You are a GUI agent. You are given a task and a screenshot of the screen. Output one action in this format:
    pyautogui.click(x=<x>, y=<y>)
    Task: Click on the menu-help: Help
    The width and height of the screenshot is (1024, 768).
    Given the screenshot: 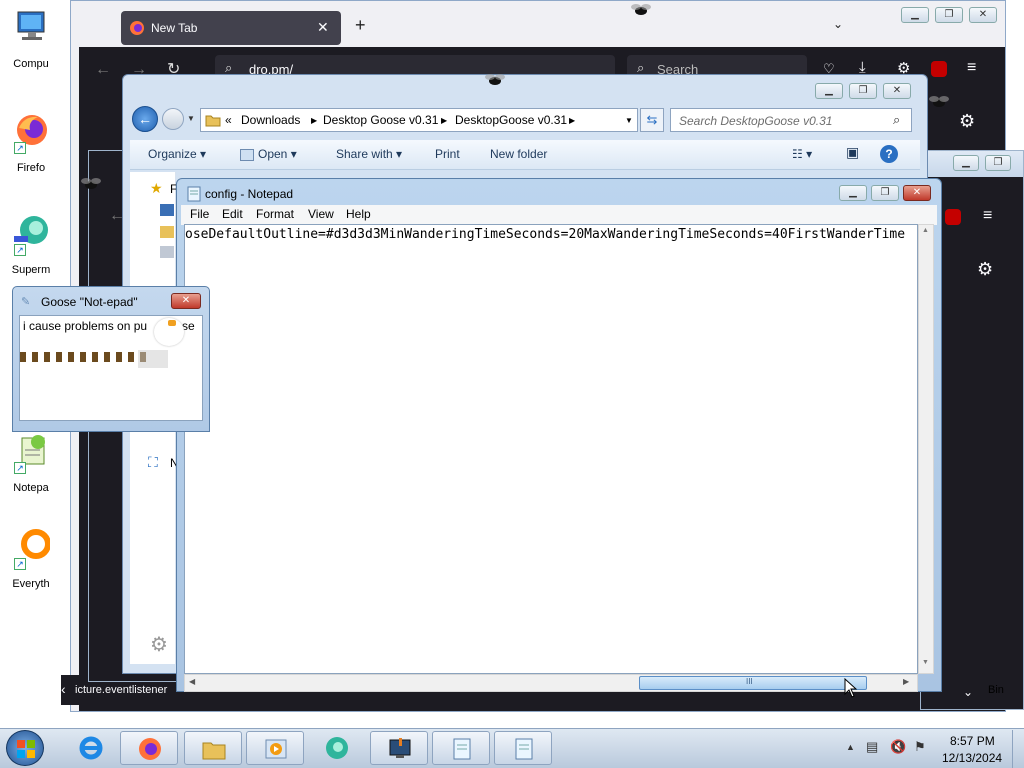 What is the action you would take?
    pyautogui.click(x=358, y=214)
    